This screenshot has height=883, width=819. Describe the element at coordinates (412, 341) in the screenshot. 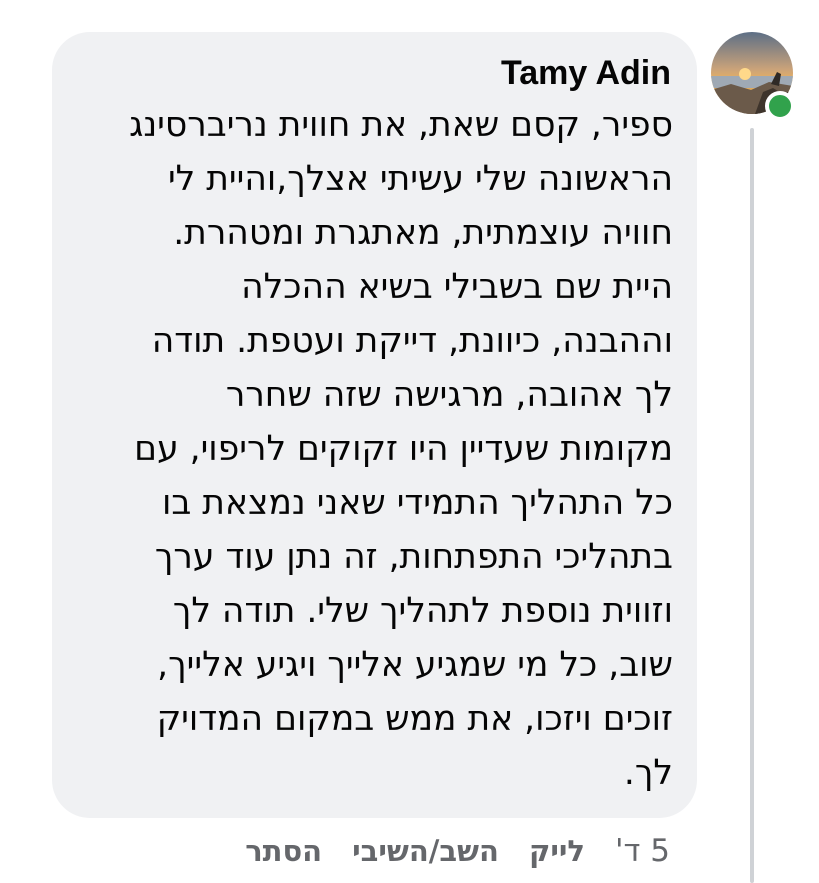

I see `comment-text-line: וההבנה, כיוונת, דייקת ועטפת. תודה` at that location.